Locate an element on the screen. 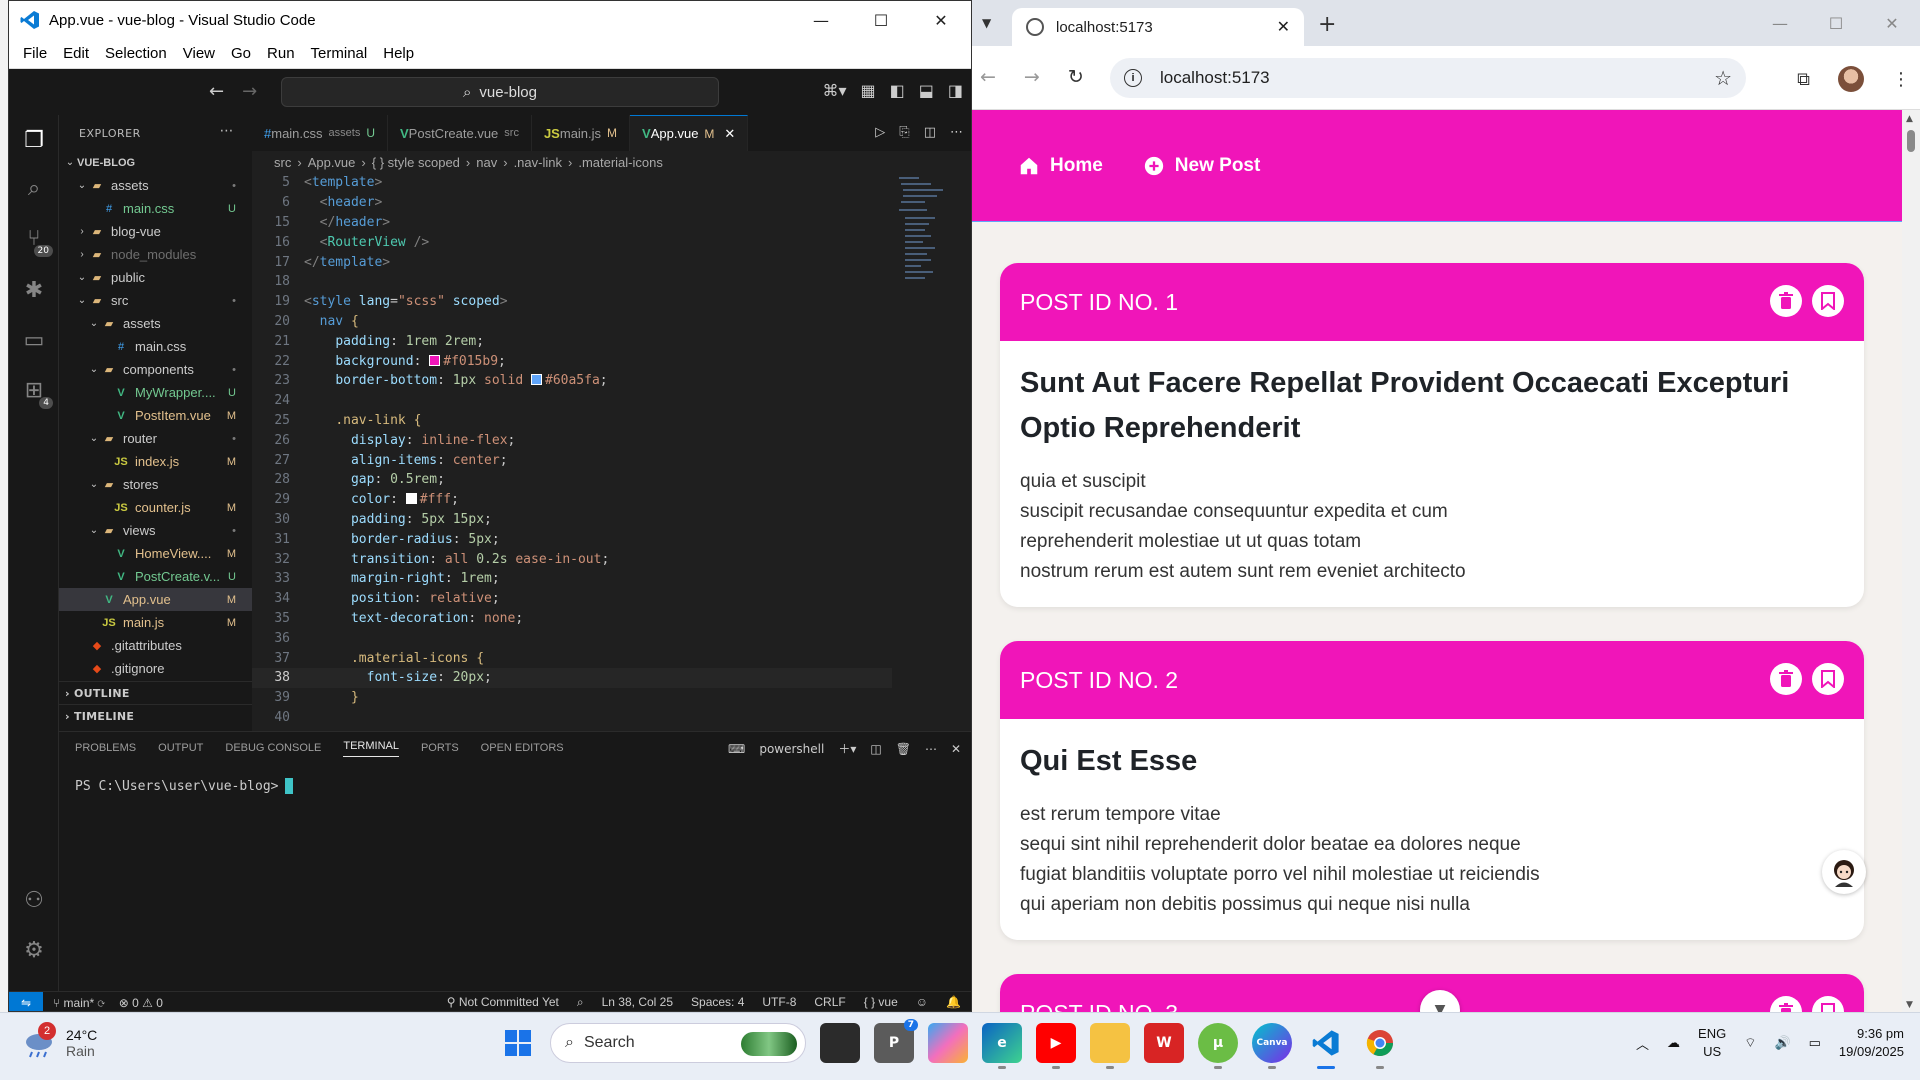 This screenshot has height=1080, width=1920. tree-item: ⌄ VUE-BLOG is located at coordinates (155, 162).